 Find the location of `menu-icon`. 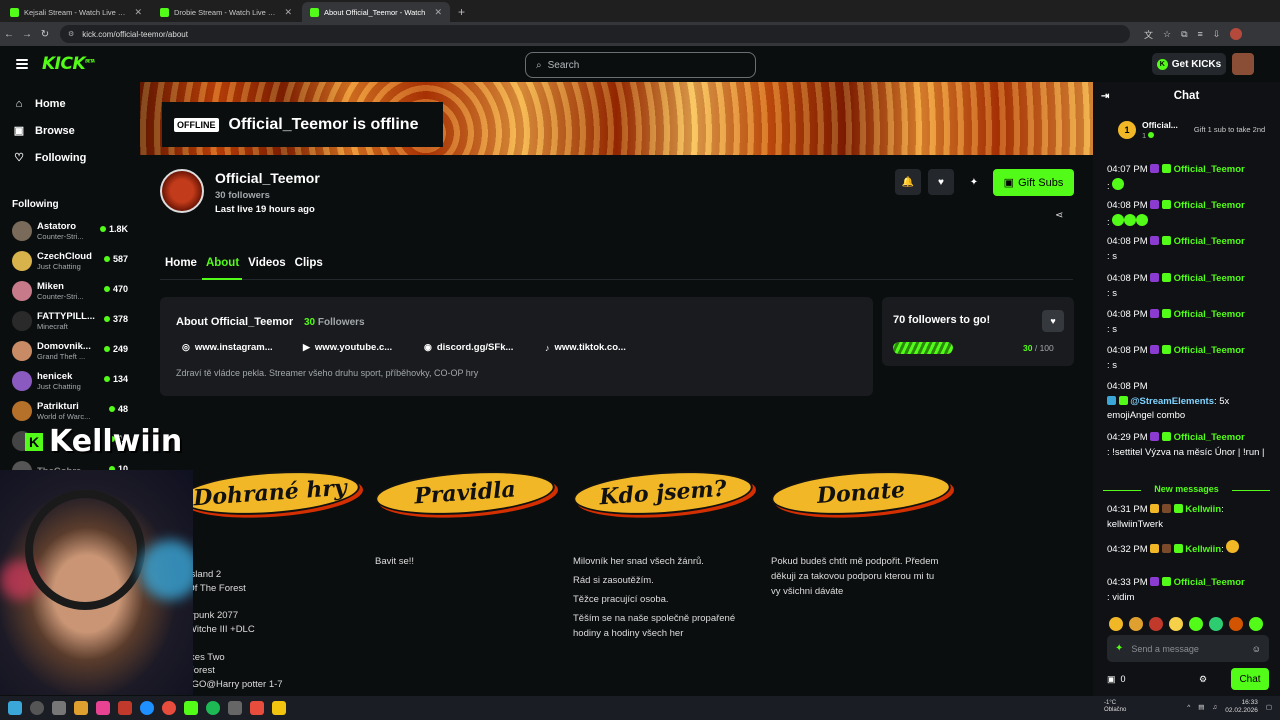

menu-icon is located at coordinates (22, 64).